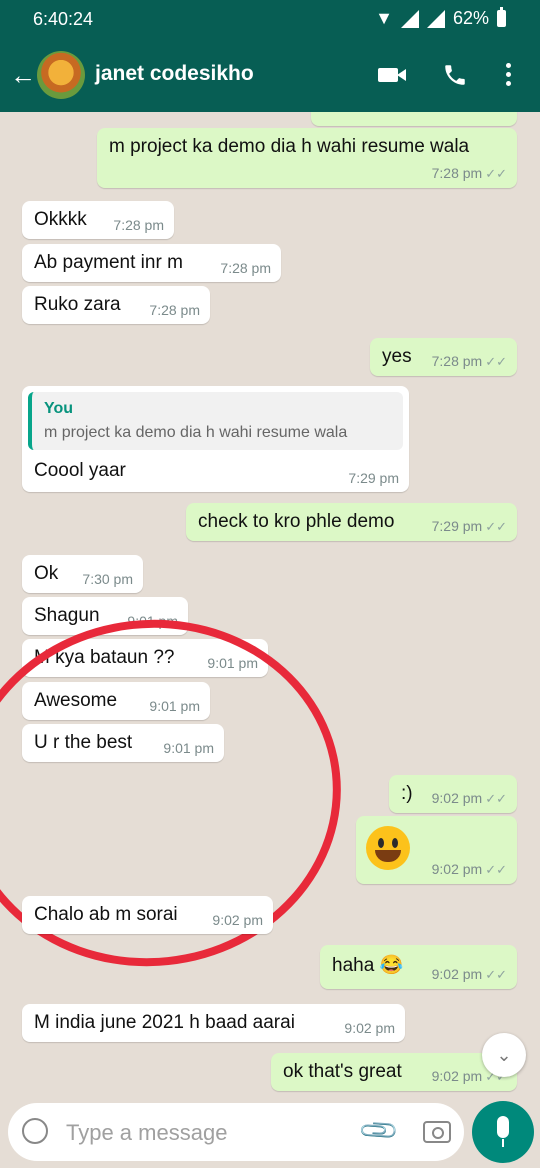 The height and width of the screenshot is (1168, 540). I want to click on signal-icon, so click(409, 18).